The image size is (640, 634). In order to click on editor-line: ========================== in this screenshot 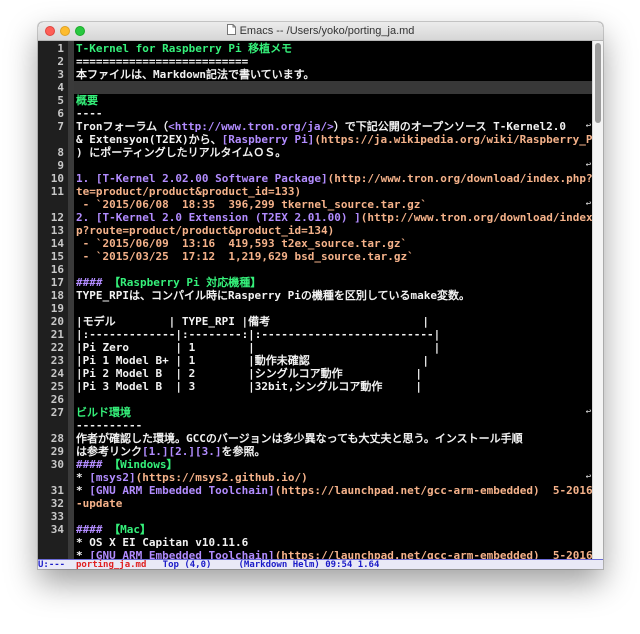, I will do `click(334, 61)`.